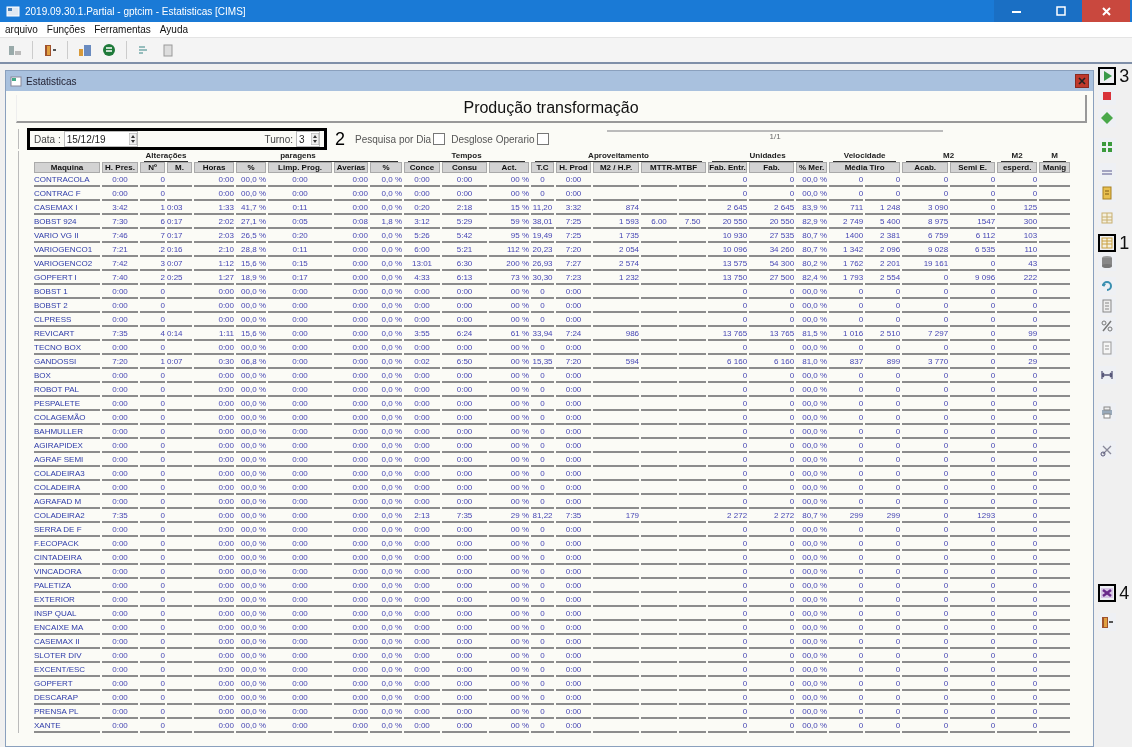  I want to click on shift-field: 3, so click(308, 139).